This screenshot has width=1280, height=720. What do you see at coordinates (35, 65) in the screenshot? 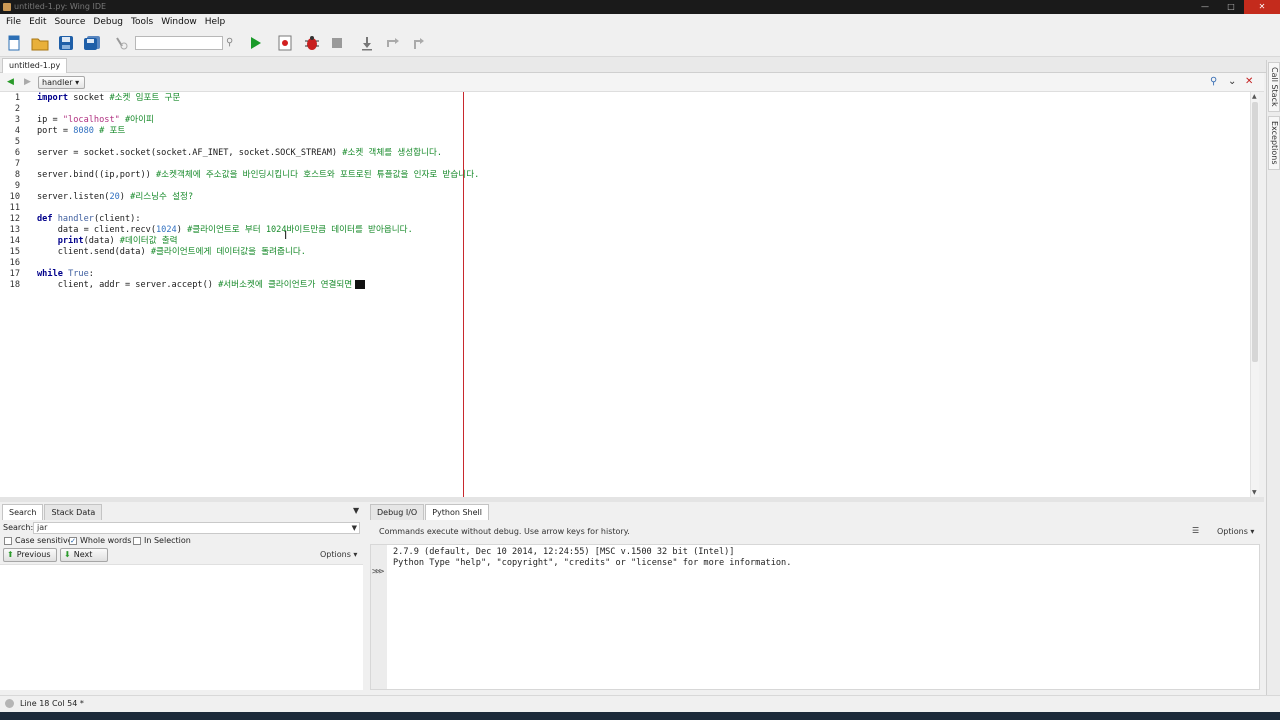
I see `tab-untitled-1: untitled-1.py` at bounding box center [35, 65].